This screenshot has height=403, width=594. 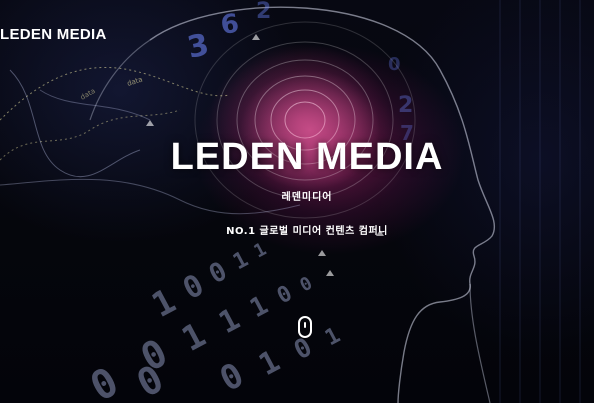 What do you see at coordinates (53, 34) in the screenshot?
I see `site-logo: LEDEN MEDIA` at bounding box center [53, 34].